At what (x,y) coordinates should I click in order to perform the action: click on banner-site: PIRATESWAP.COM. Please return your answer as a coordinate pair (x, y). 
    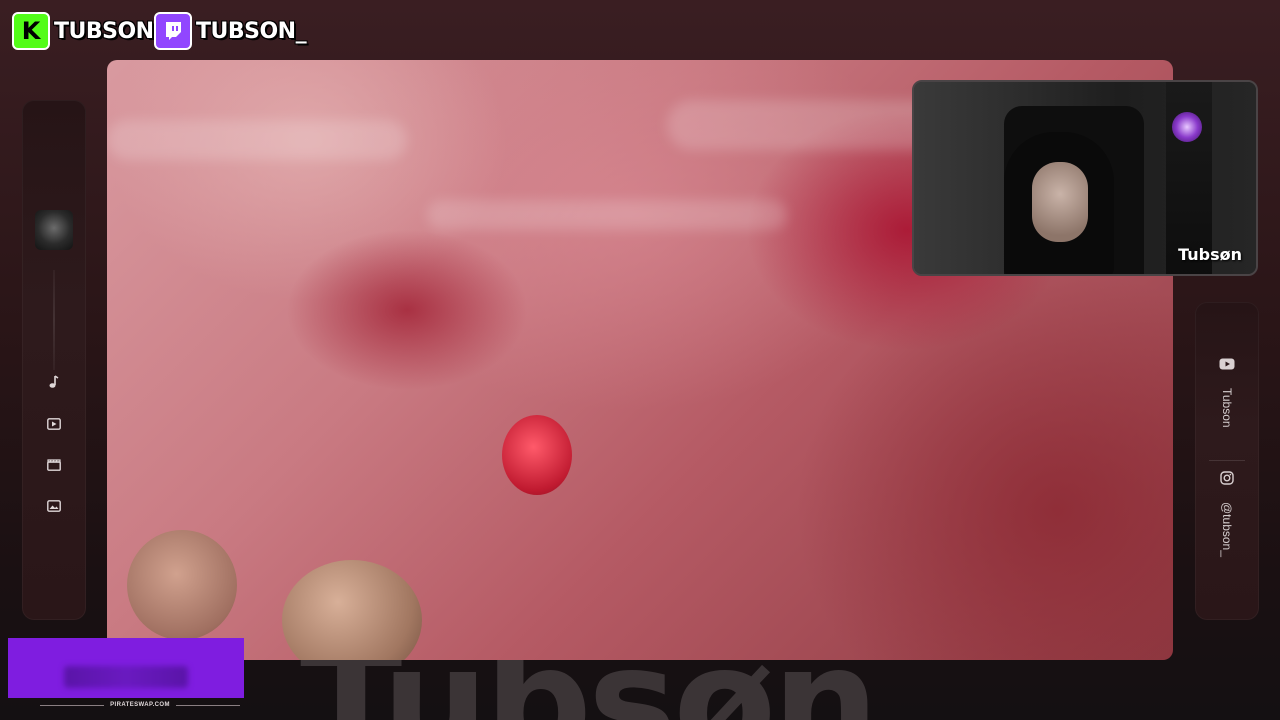
    Looking at the image, I should click on (140, 705).